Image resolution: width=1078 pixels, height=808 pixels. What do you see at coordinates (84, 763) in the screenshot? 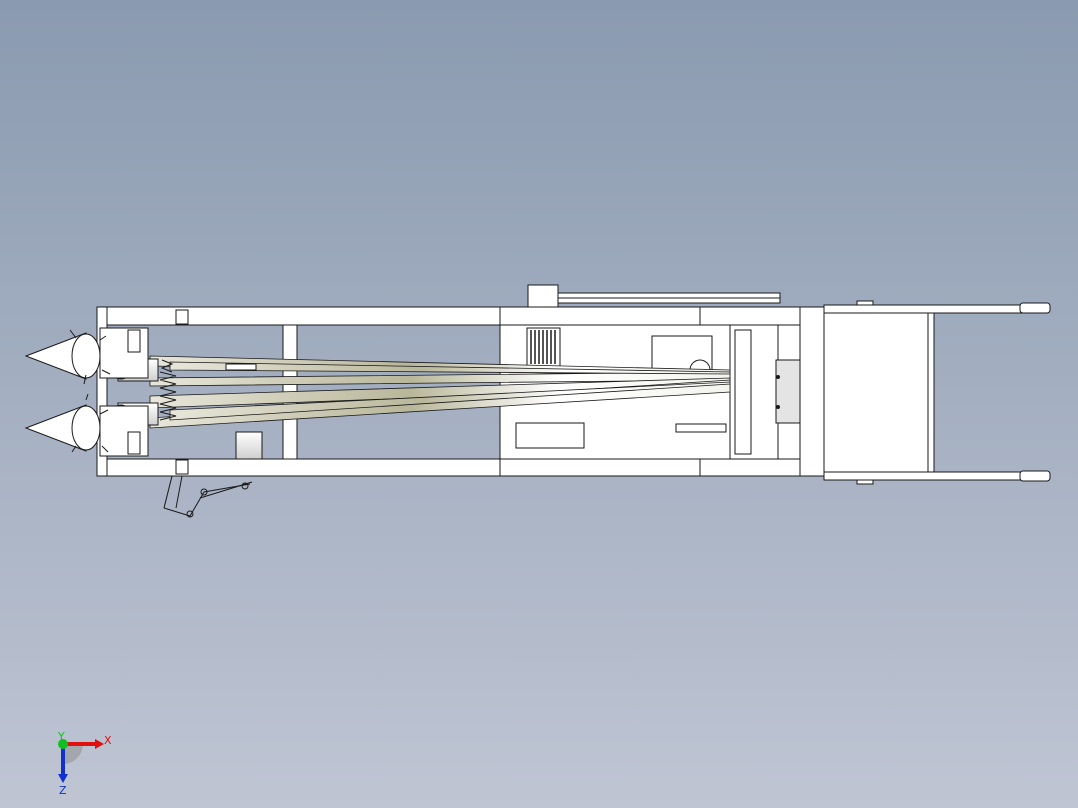
I see `axis-triad: X Y Z` at bounding box center [84, 763].